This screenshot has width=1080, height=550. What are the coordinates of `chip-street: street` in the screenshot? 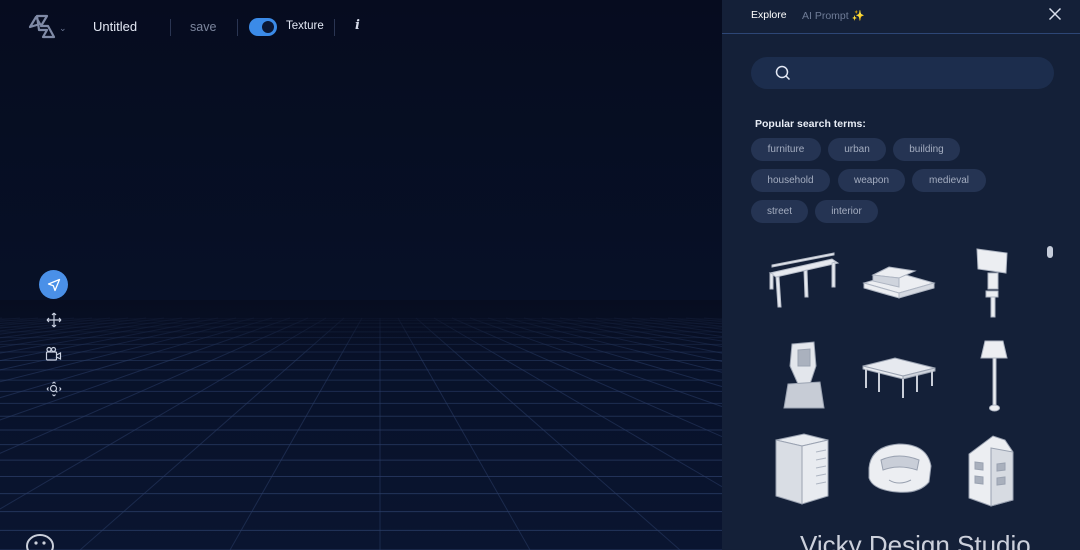 It's located at (779, 211).